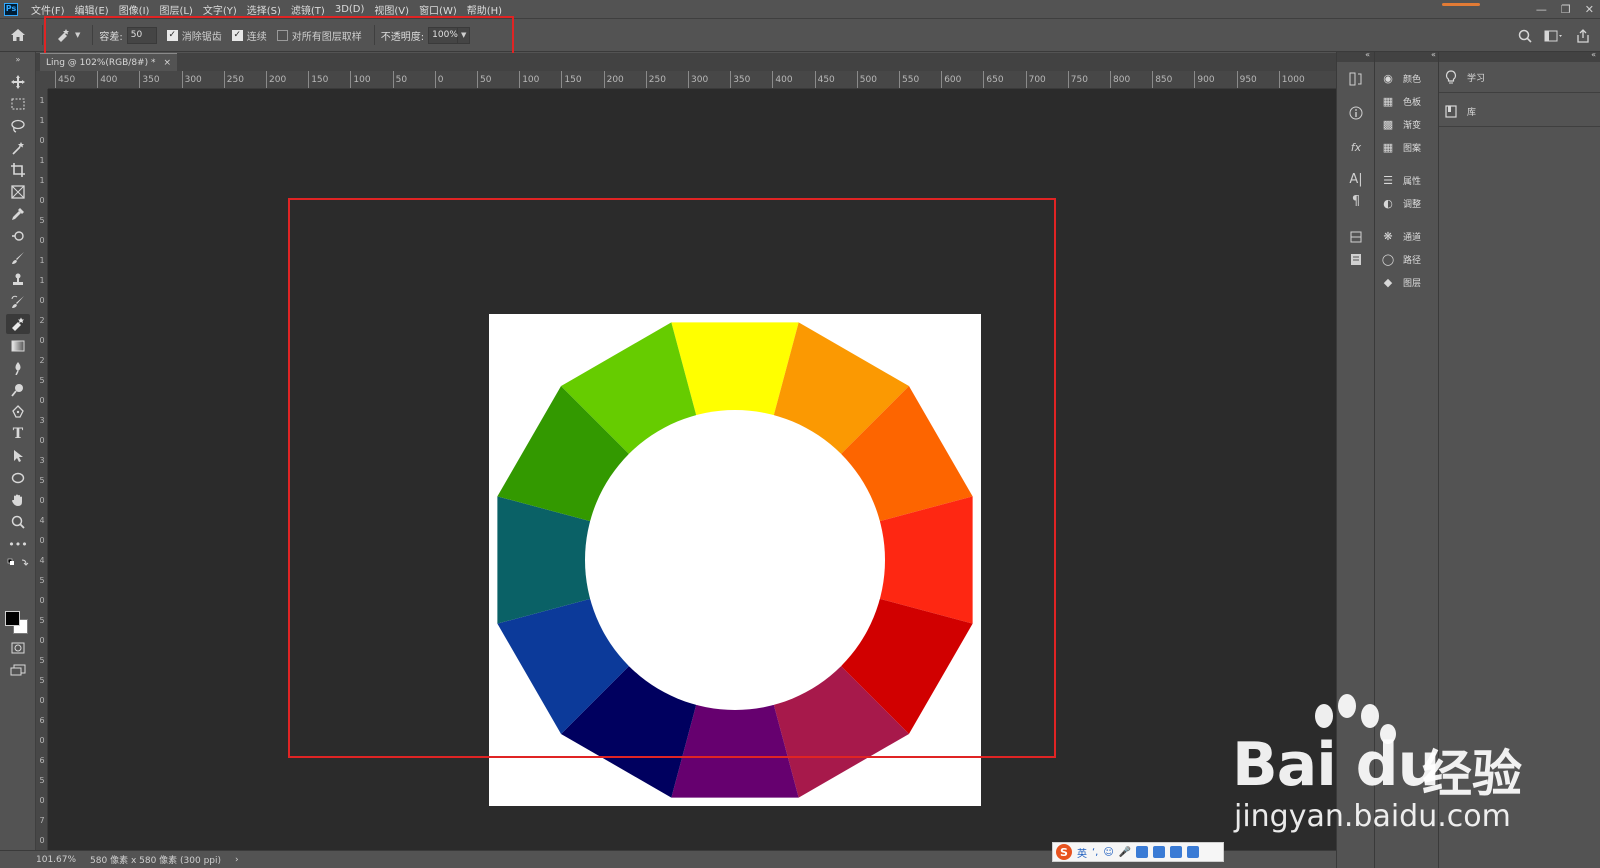 This screenshot has width=1600, height=868. I want to click on menu-select: 选择(S), so click(264, 9).